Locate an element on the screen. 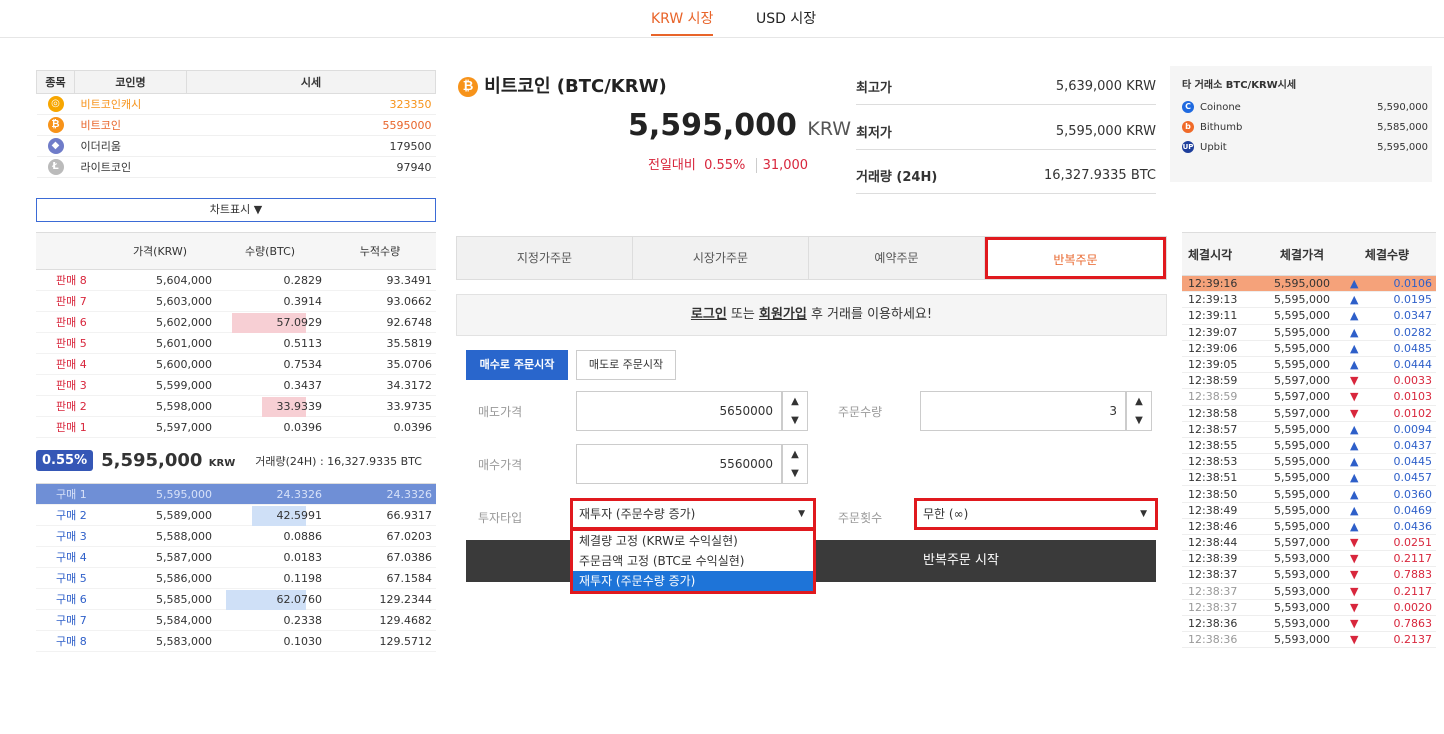 Image resolution: width=1444 pixels, height=734 pixels. option-reinvest: 재투자 (주문수량 증가) is located at coordinates (693, 581).